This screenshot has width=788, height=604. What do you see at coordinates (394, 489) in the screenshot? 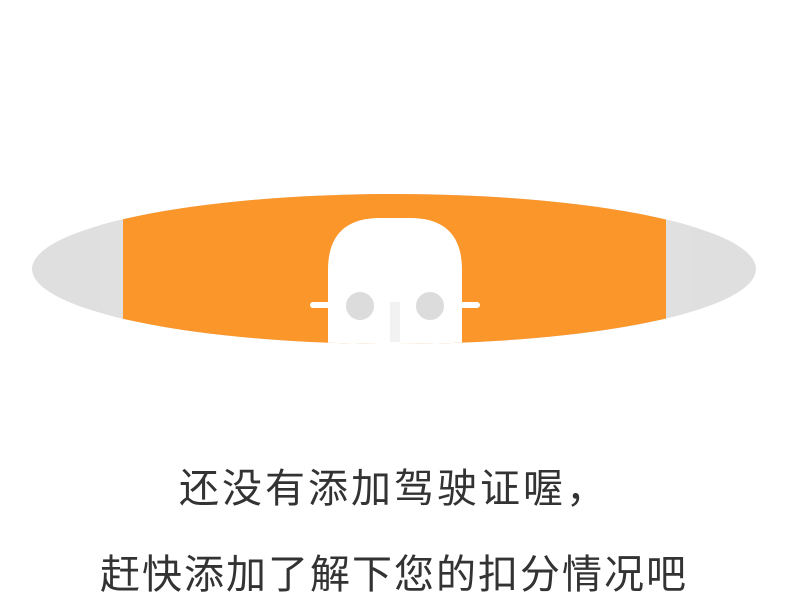
I see `empty-state-message-line1: 还没有添加驾驶证喔，` at bounding box center [394, 489].